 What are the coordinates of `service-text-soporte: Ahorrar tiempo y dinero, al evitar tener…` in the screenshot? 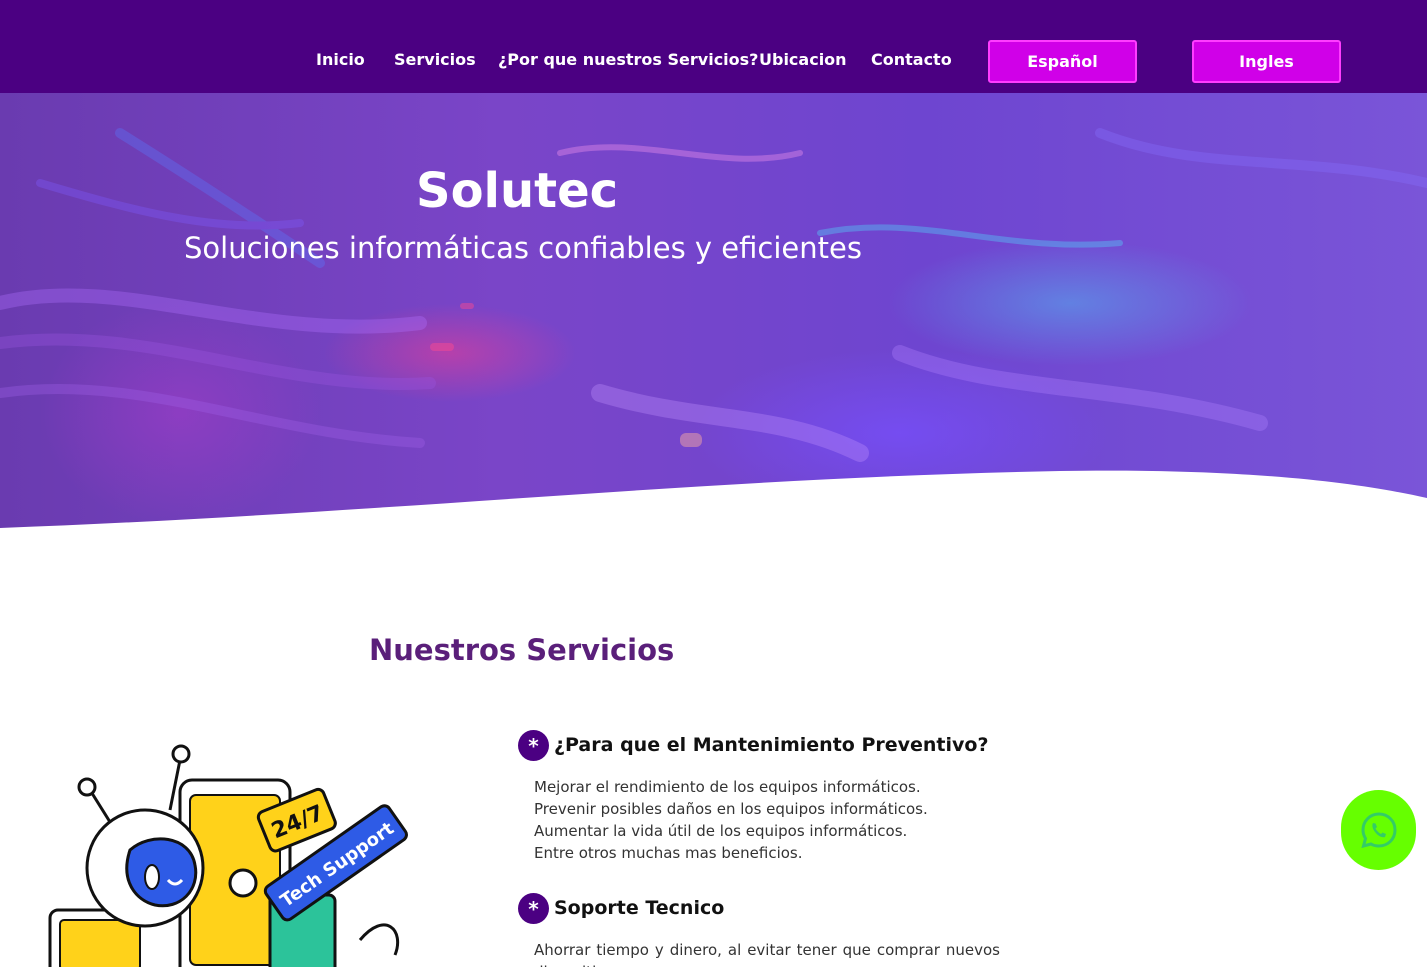 It's located at (767, 954).